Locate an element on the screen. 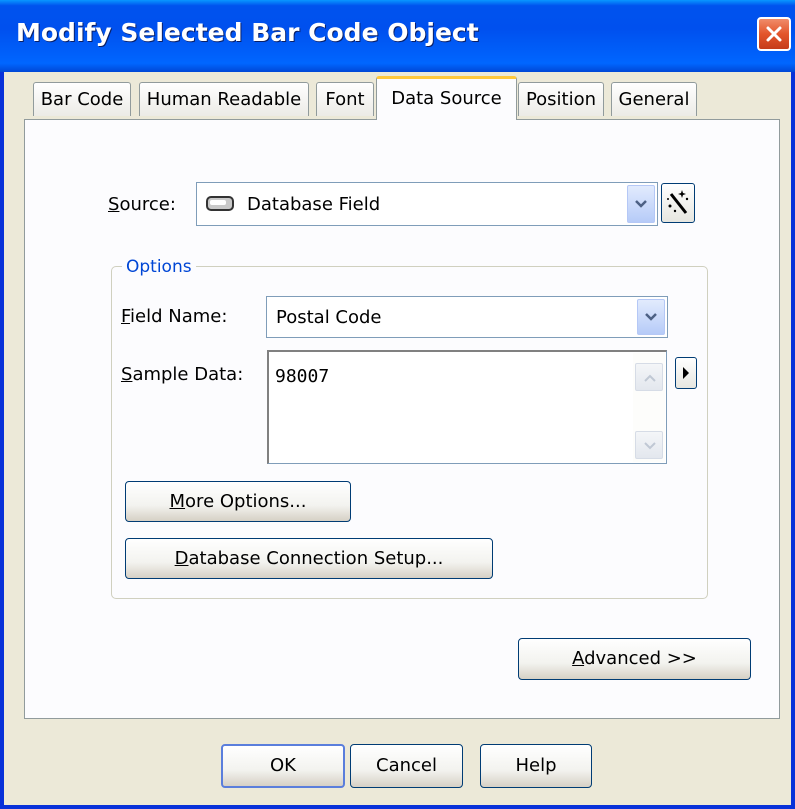  source-label: Source: is located at coordinates (142, 204).